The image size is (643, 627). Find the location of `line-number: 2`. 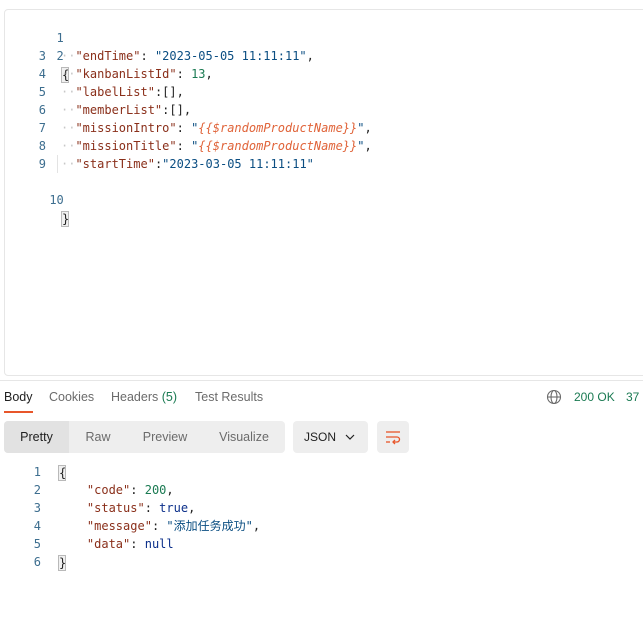

line-number: 2 is located at coordinates (37, 490).